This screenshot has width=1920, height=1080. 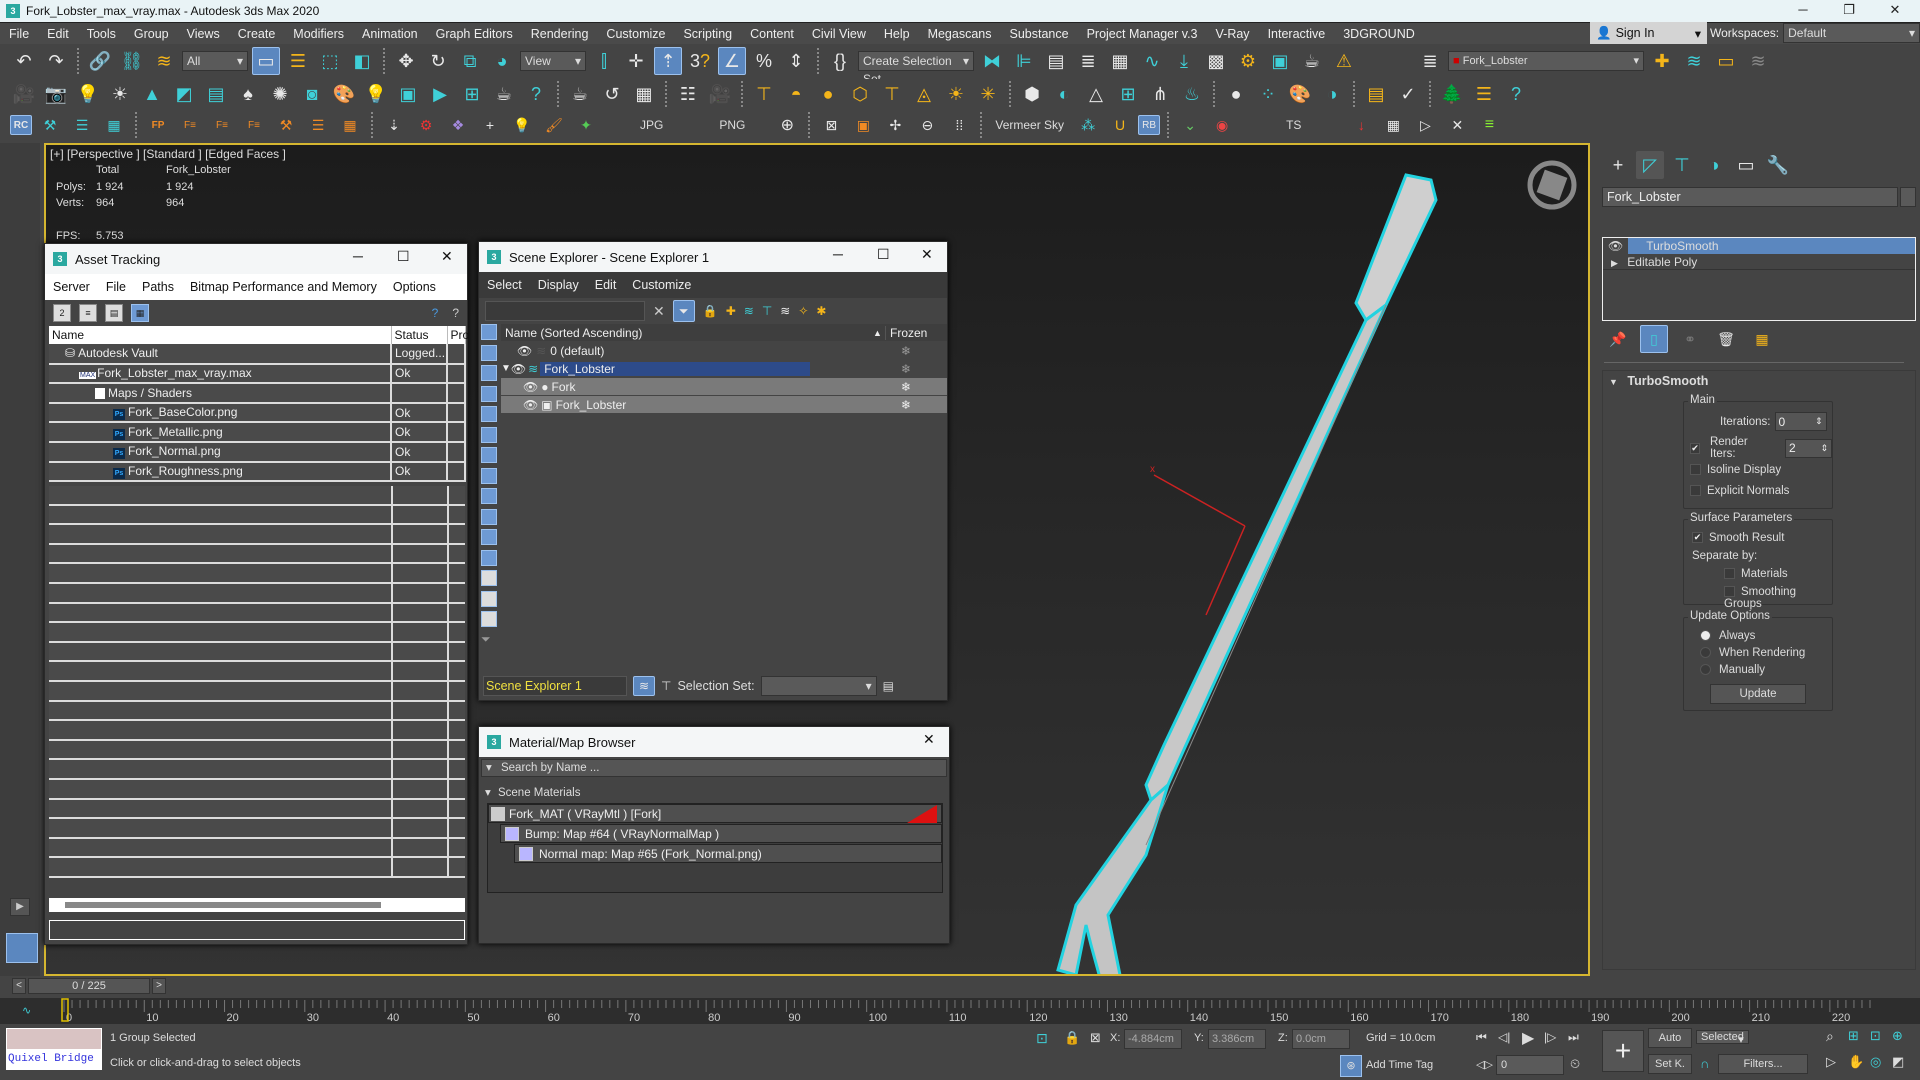 What do you see at coordinates (1758, 694) in the screenshot?
I see `update-button: Update` at bounding box center [1758, 694].